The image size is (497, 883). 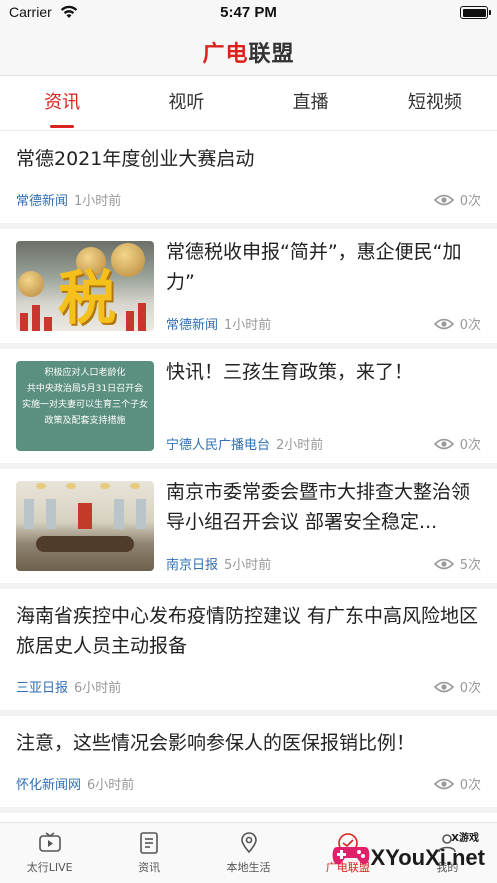 What do you see at coordinates (49, 867) in the screenshot?
I see `nav-label: 太行LIVE` at bounding box center [49, 867].